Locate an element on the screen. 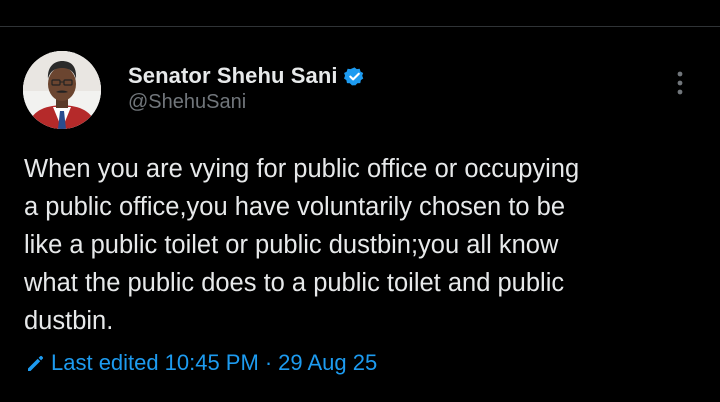 This screenshot has height=402, width=720. edited-date: 29 Aug 25 is located at coordinates (328, 362).